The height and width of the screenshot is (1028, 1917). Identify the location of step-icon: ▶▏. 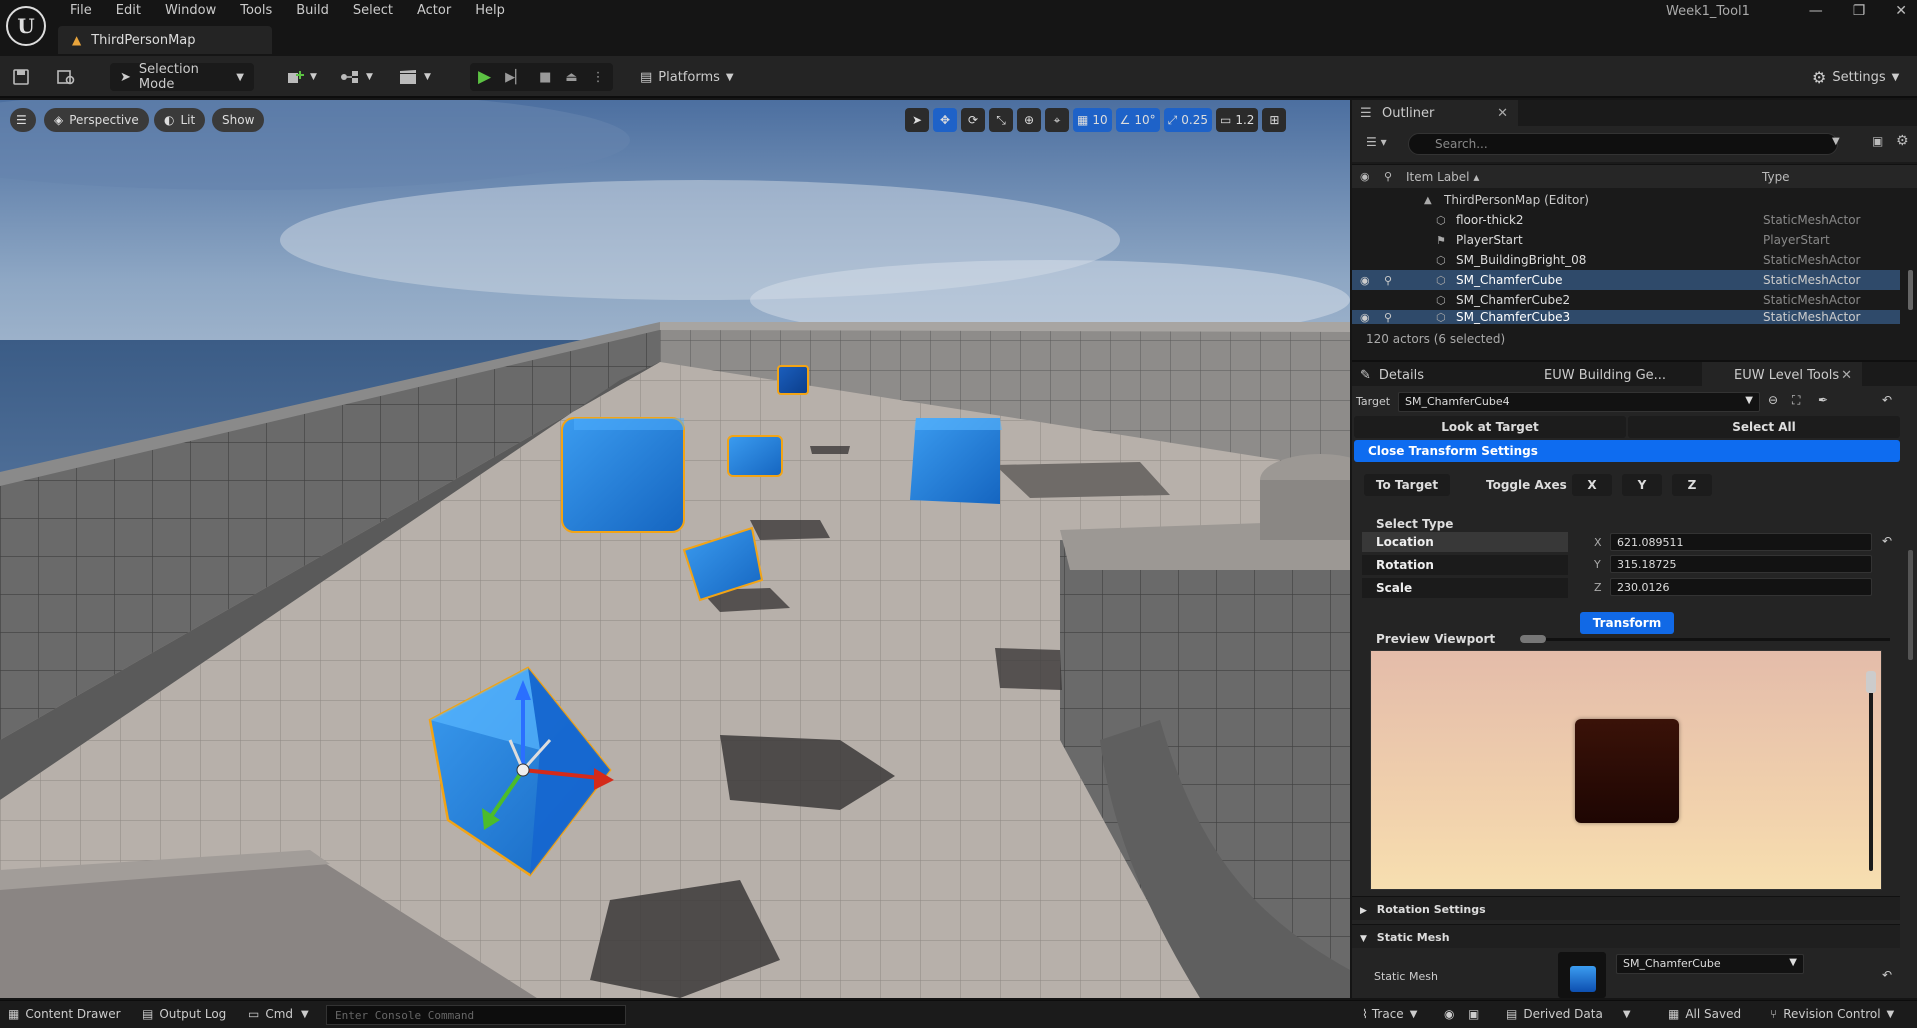
(515, 77).